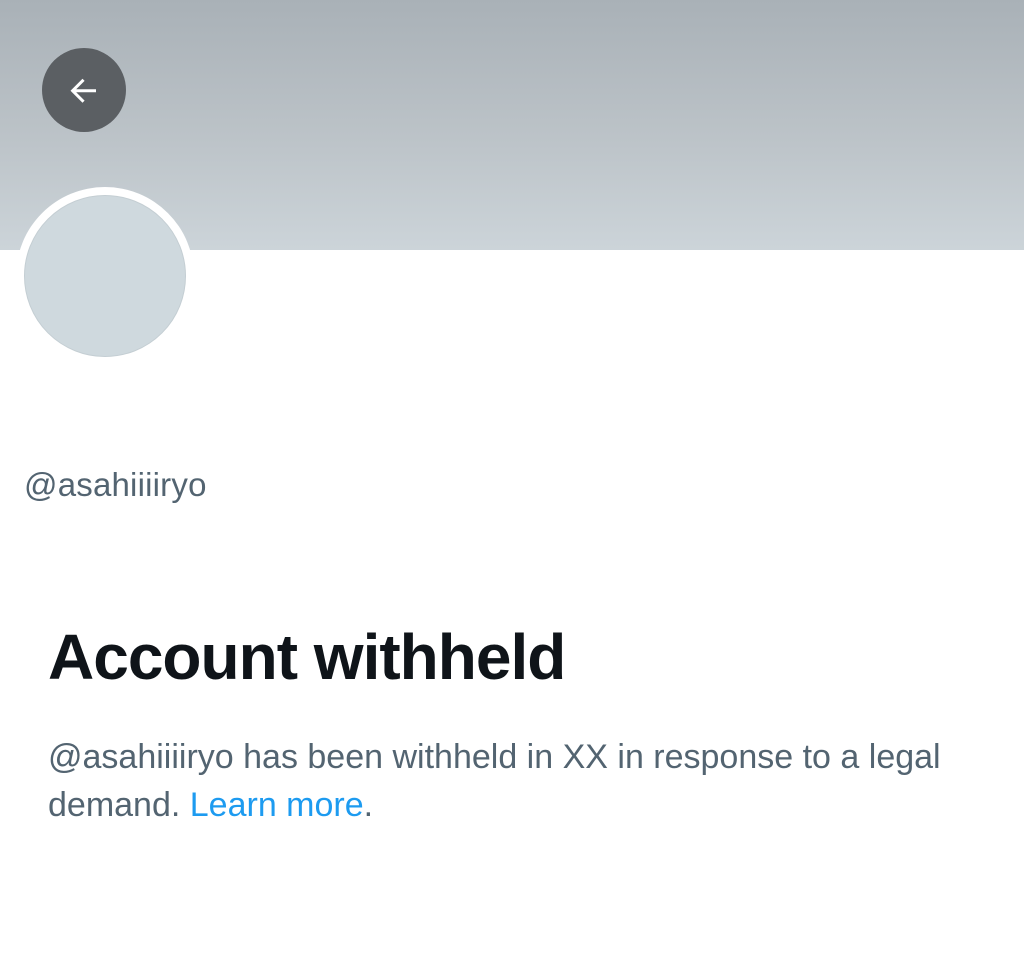 The image size is (1024, 954). I want to click on back-button, so click(84, 90).